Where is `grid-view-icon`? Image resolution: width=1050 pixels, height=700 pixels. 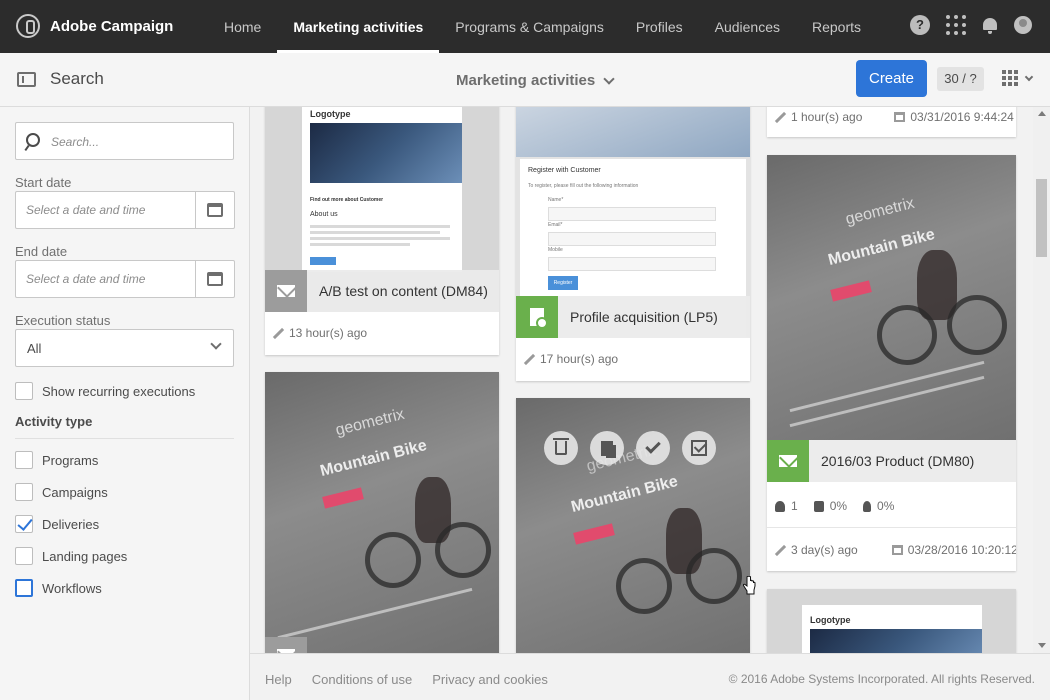 grid-view-icon is located at coordinates (1010, 78).